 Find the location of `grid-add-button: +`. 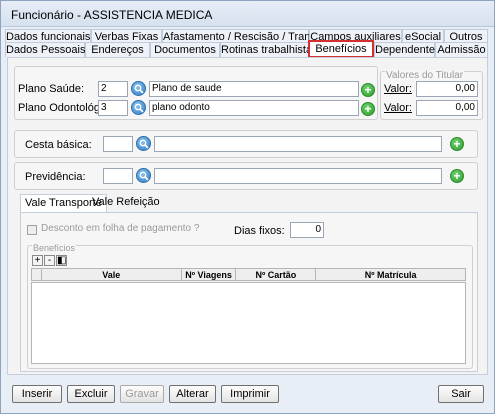

grid-add-button: + is located at coordinates (37, 260).